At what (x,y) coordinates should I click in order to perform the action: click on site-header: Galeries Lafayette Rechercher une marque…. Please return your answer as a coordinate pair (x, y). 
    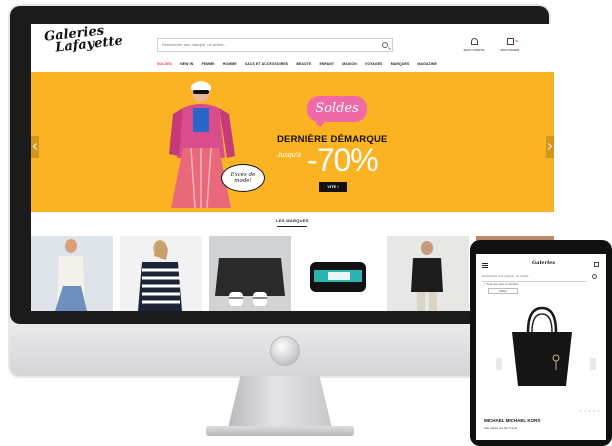
    Looking at the image, I should click on (292, 48).